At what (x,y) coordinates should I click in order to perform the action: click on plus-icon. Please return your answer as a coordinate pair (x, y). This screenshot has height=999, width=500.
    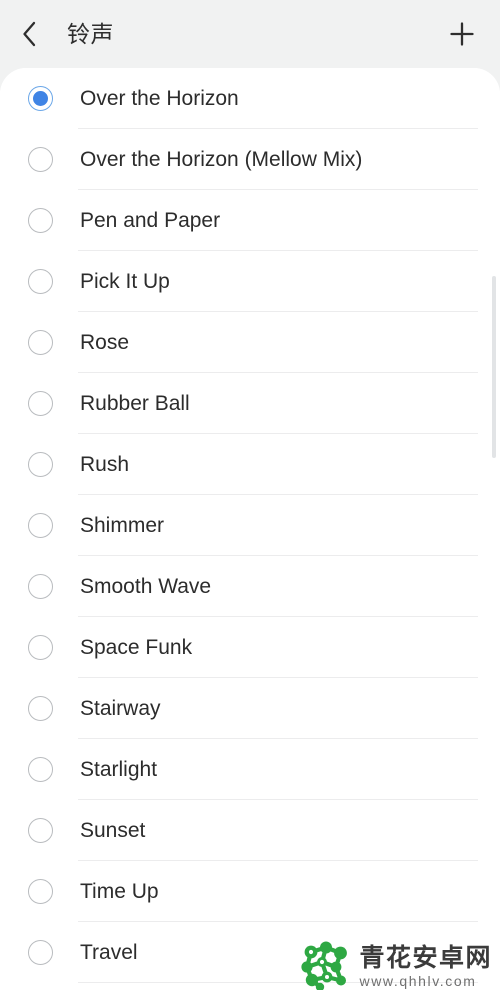
    Looking at the image, I should click on (462, 34).